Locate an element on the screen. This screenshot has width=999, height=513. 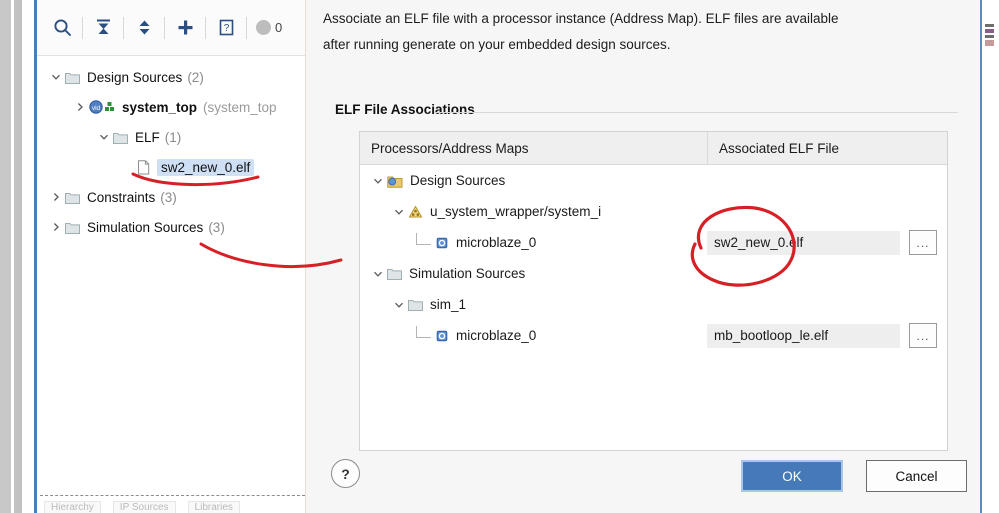
tree-item-label: sw2_new_0.elf is located at coordinates (206, 167).